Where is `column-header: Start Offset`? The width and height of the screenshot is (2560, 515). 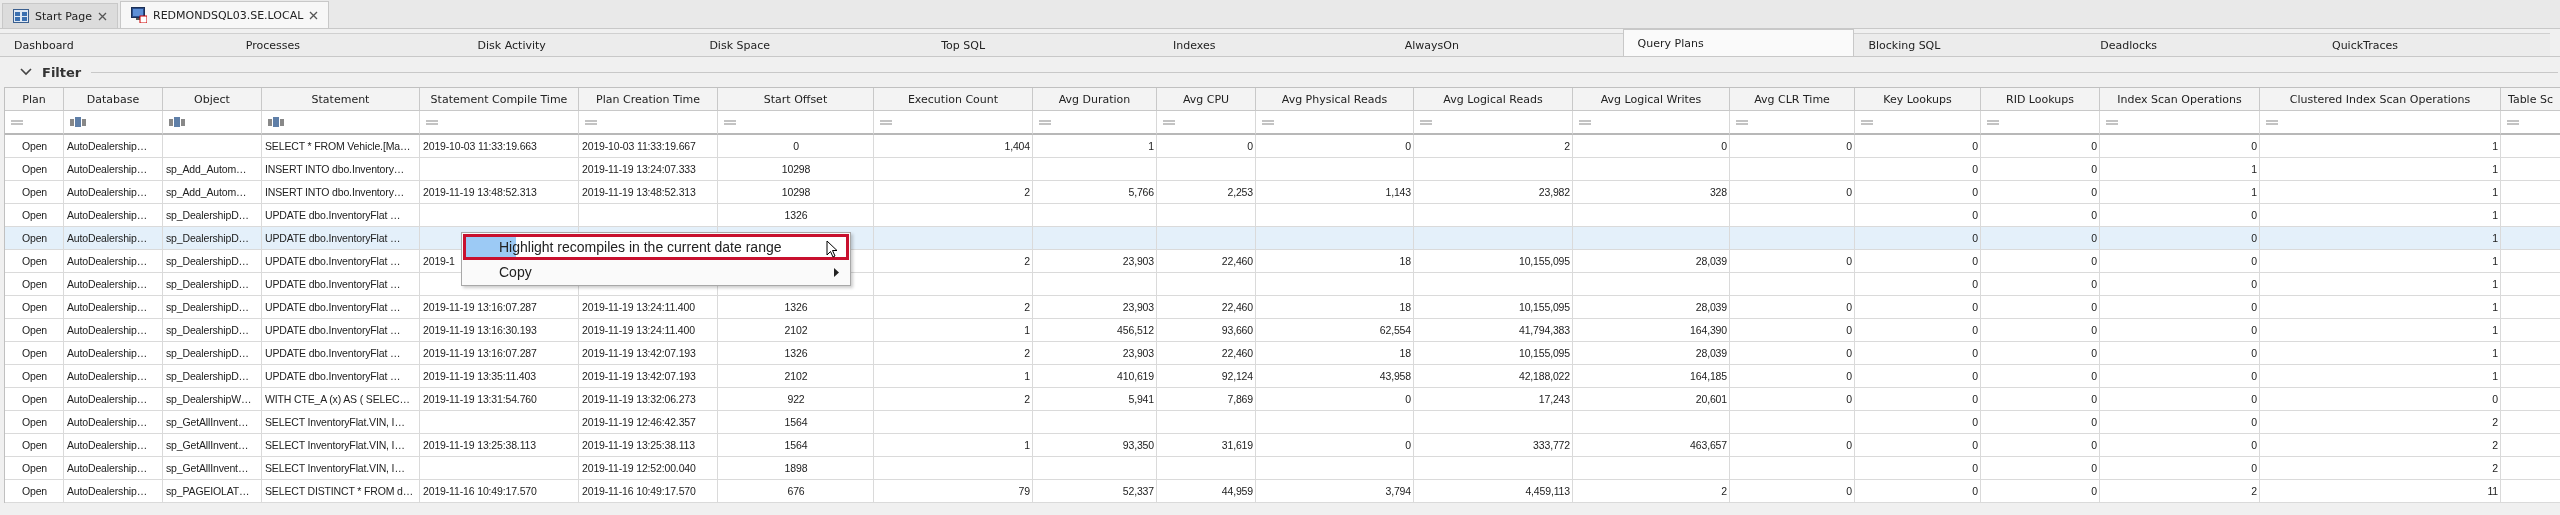 column-header: Start Offset is located at coordinates (796, 99).